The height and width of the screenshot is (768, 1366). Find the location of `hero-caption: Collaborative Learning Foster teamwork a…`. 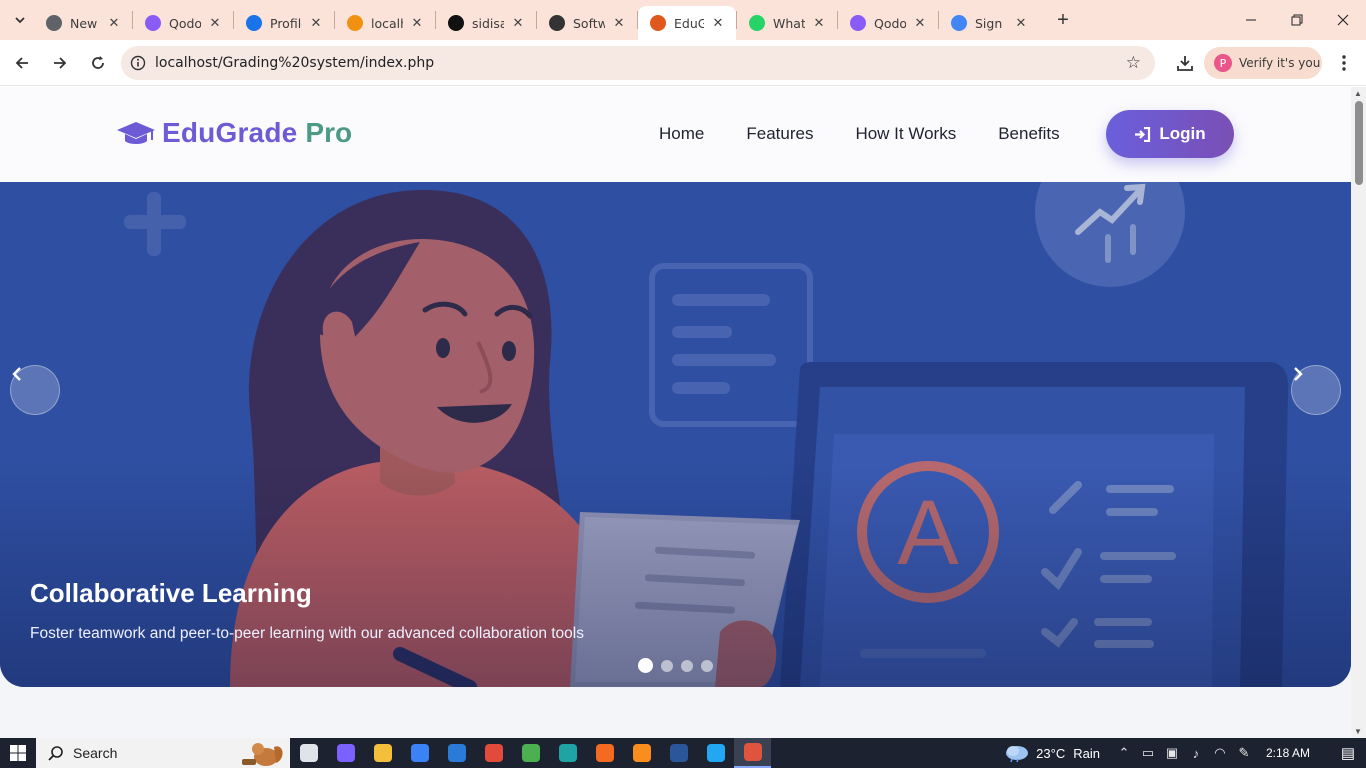

hero-caption: Collaborative Learning Foster teamwork a… is located at coordinates (307, 610).